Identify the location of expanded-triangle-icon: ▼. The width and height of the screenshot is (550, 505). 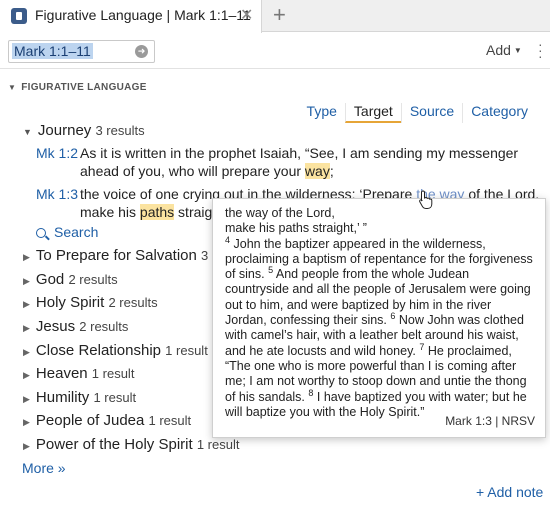
(27, 132).